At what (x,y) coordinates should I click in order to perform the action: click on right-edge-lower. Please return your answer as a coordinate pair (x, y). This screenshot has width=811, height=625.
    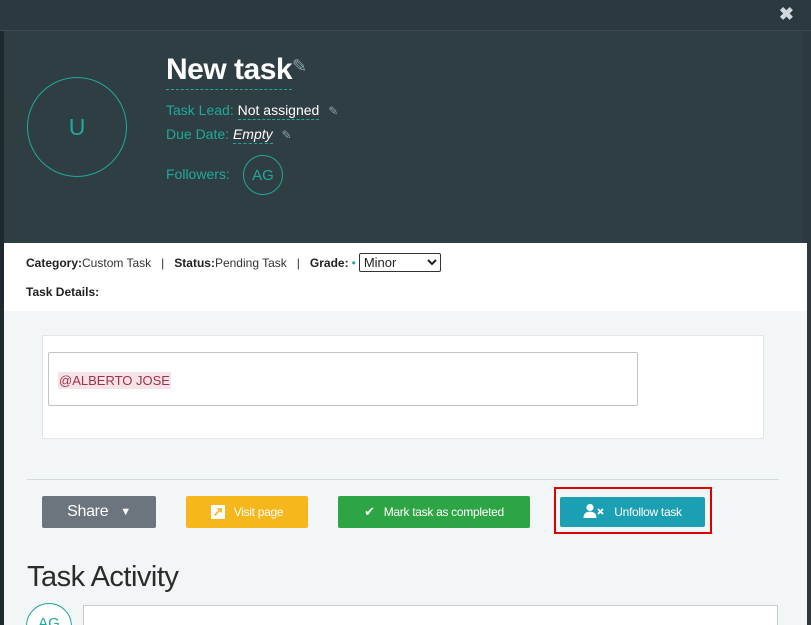
    Looking at the image, I should click on (809, 434).